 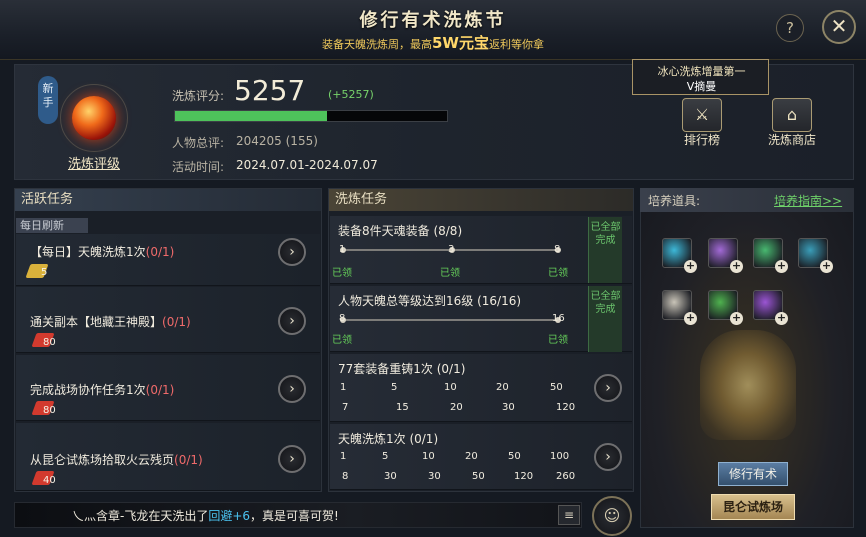 I want to click on practice-button: 修行有术, so click(x=753, y=474).